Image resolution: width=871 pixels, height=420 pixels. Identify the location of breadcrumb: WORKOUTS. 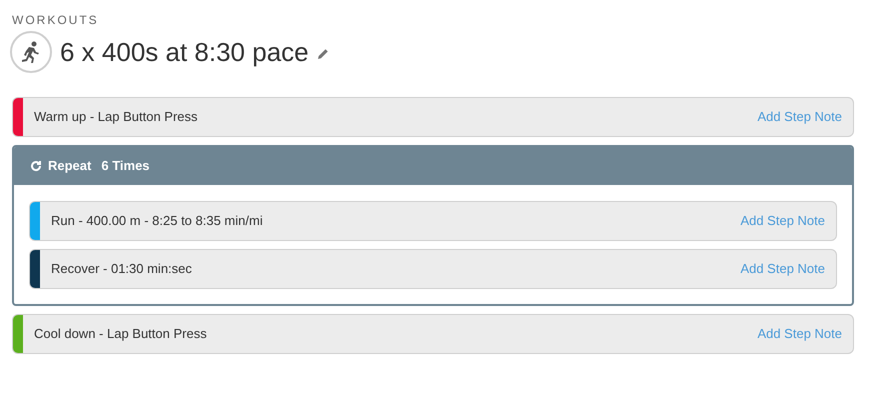
(433, 20).